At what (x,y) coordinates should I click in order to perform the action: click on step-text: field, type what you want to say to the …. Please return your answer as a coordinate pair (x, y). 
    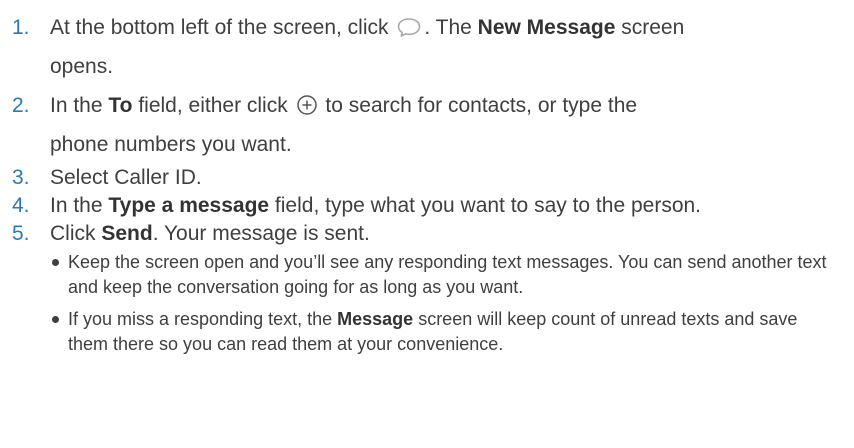
    Looking at the image, I should click on (485, 205).